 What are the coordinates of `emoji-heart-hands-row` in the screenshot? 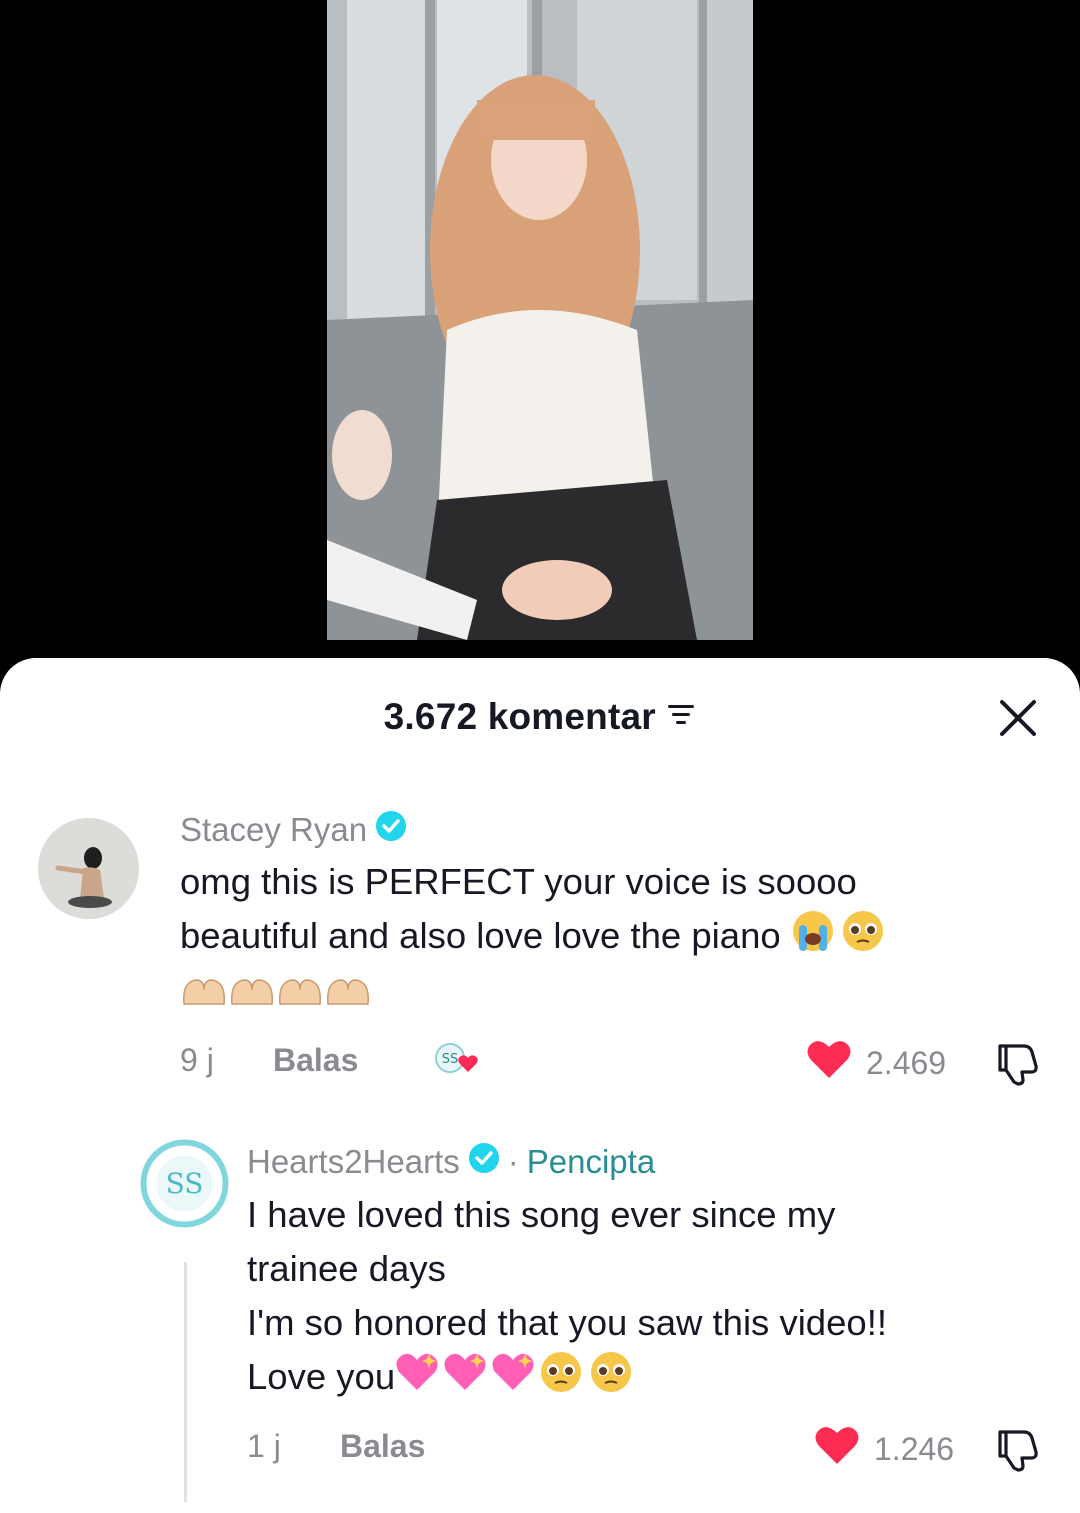 It's located at (280, 993).